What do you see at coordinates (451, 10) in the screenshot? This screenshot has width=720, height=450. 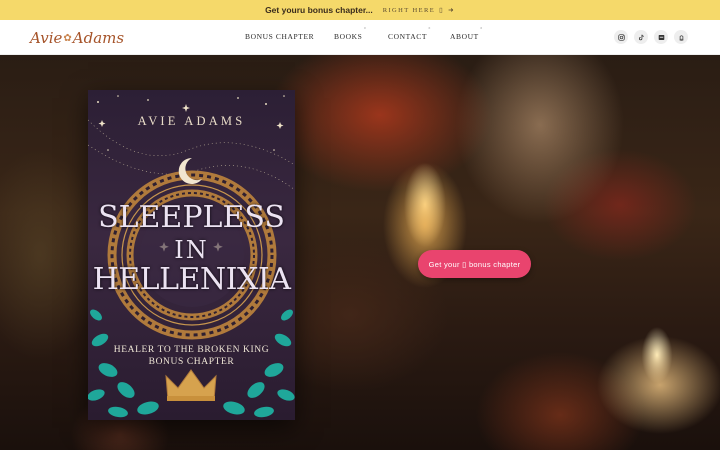 I see `arrow-right-icon: ➜` at bounding box center [451, 10].